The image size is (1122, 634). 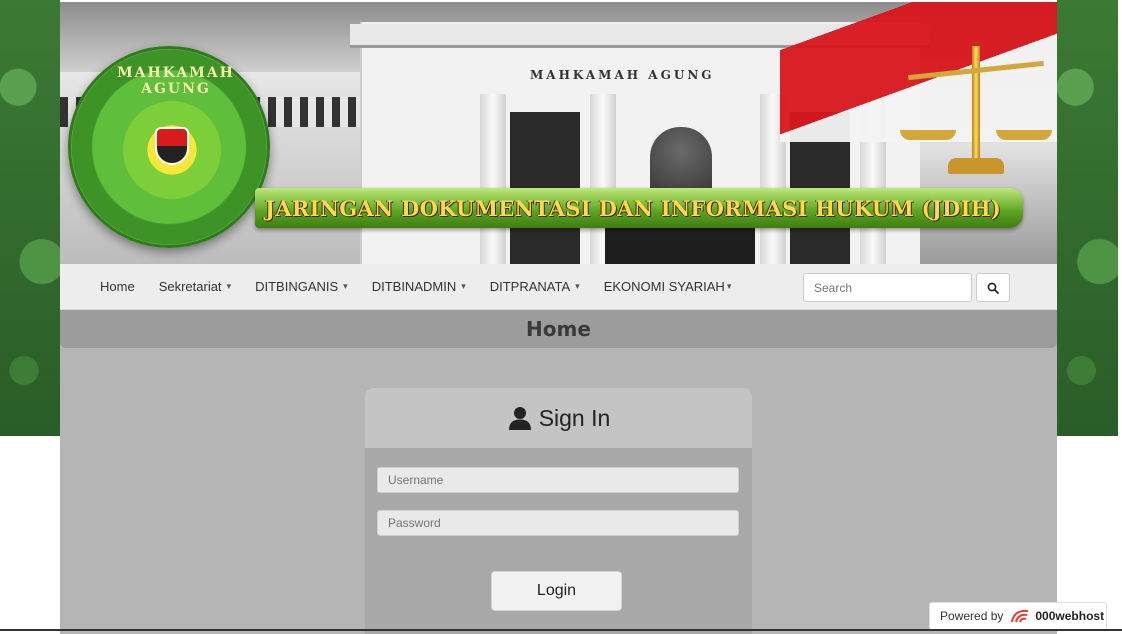 What do you see at coordinates (172, 146) in the screenshot?
I see `garuda-shield-icon` at bounding box center [172, 146].